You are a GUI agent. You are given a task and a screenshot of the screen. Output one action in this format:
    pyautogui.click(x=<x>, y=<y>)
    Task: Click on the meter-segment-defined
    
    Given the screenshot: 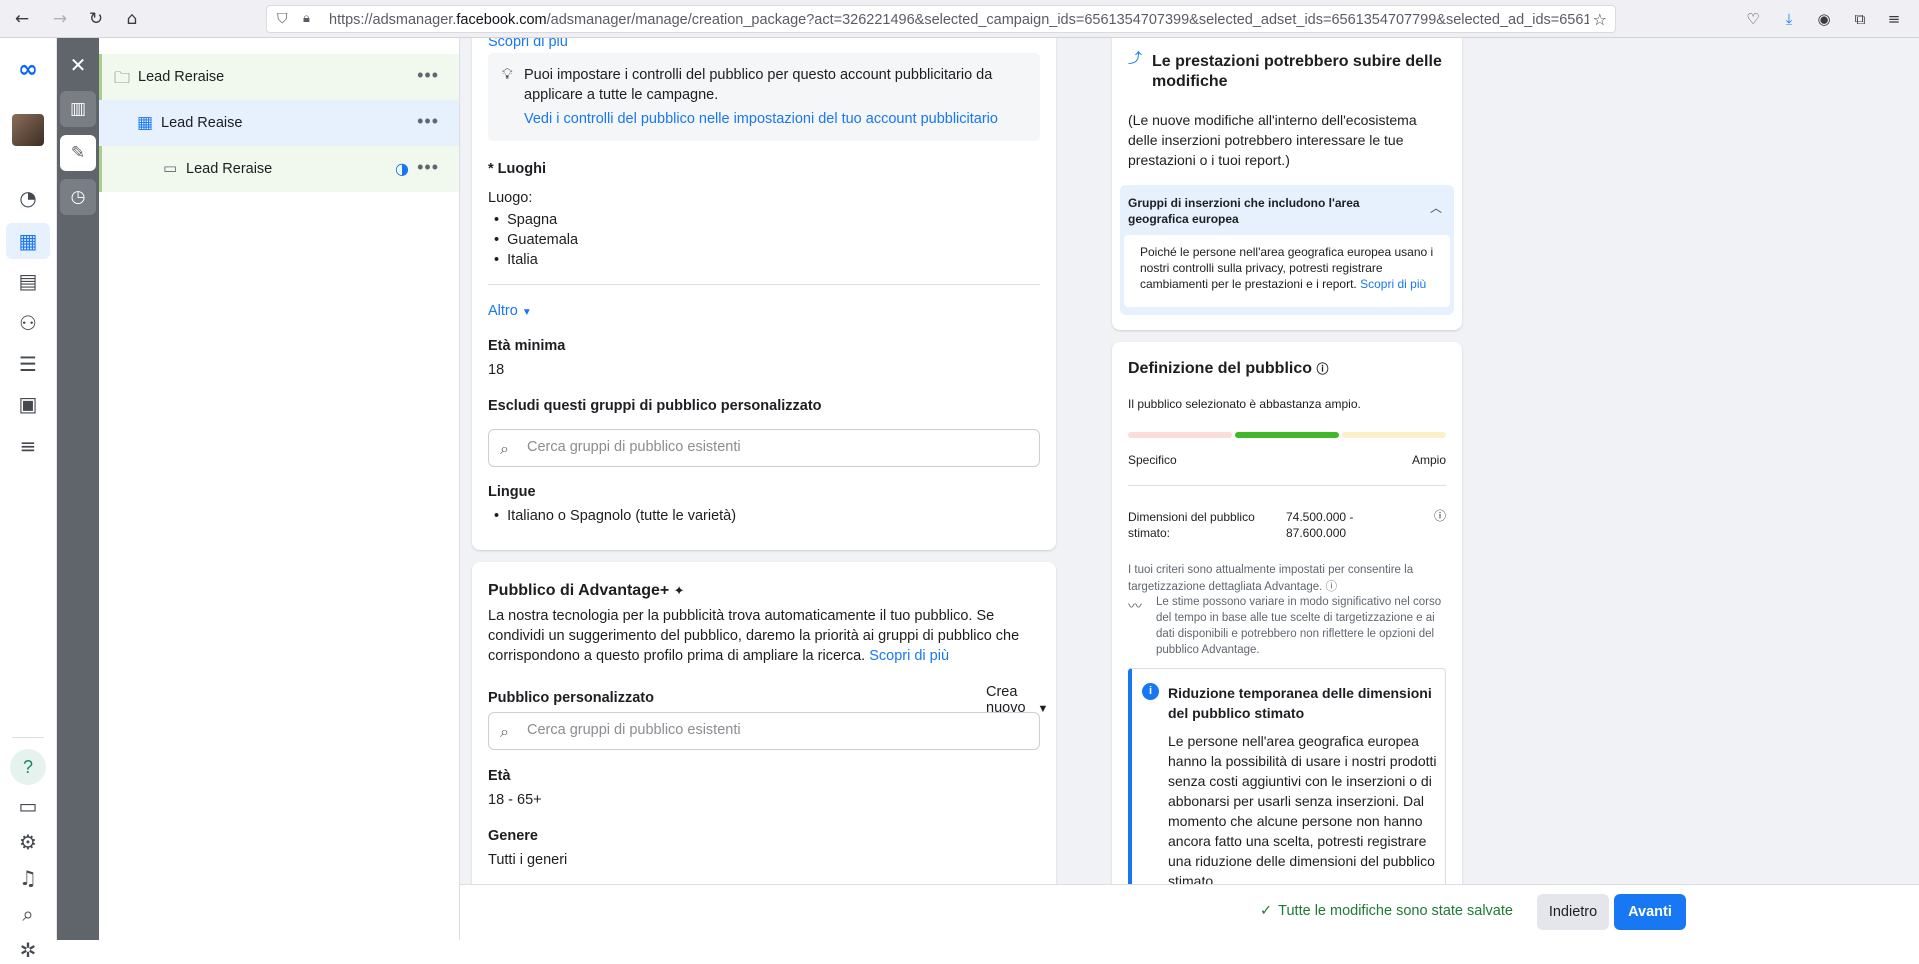 What is the action you would take?
    pyautogui.click(x=1287, y=435)
    